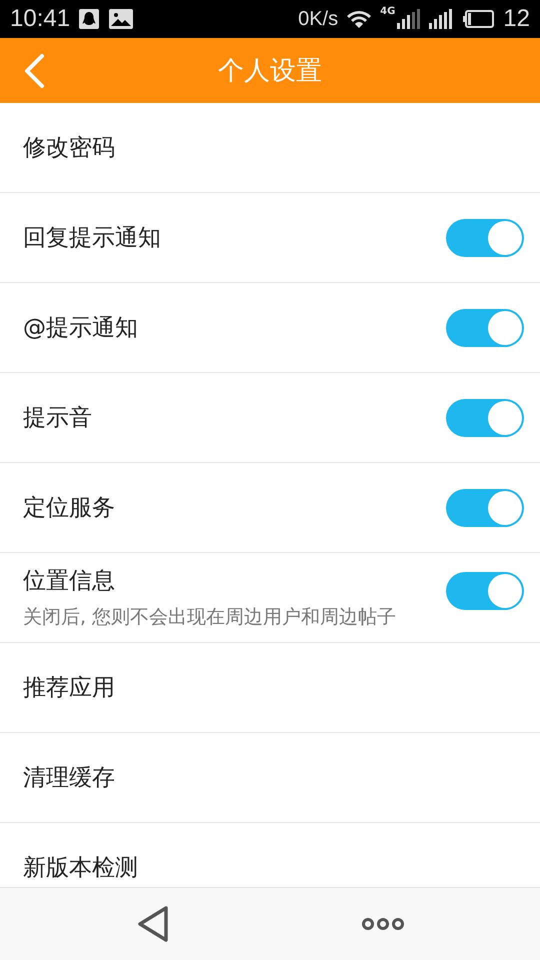 Image resolution: width=540 pixels, height=960 pixels. I want to click on setting-label: 推荐应用, so click(69, 688).